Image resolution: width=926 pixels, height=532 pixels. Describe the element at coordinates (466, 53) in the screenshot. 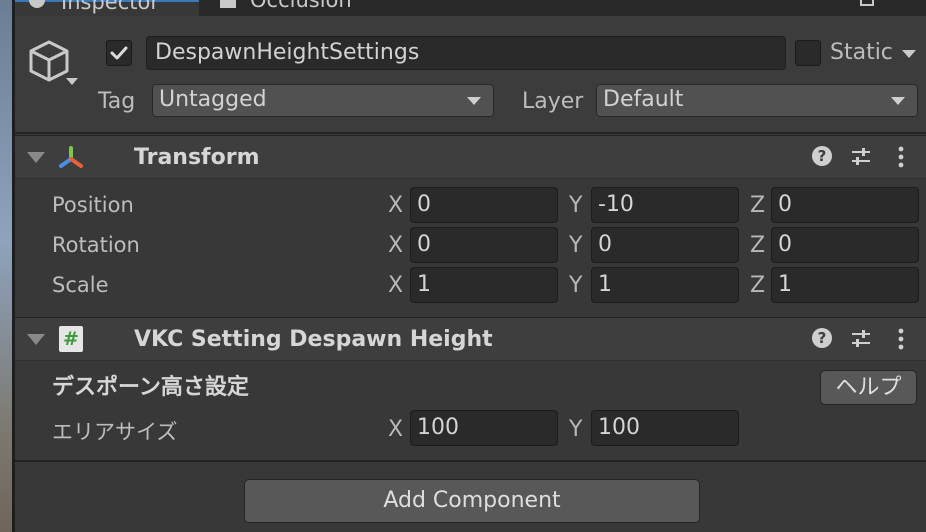

I see `object-name-field: DespawnHeightSettings` at that location.